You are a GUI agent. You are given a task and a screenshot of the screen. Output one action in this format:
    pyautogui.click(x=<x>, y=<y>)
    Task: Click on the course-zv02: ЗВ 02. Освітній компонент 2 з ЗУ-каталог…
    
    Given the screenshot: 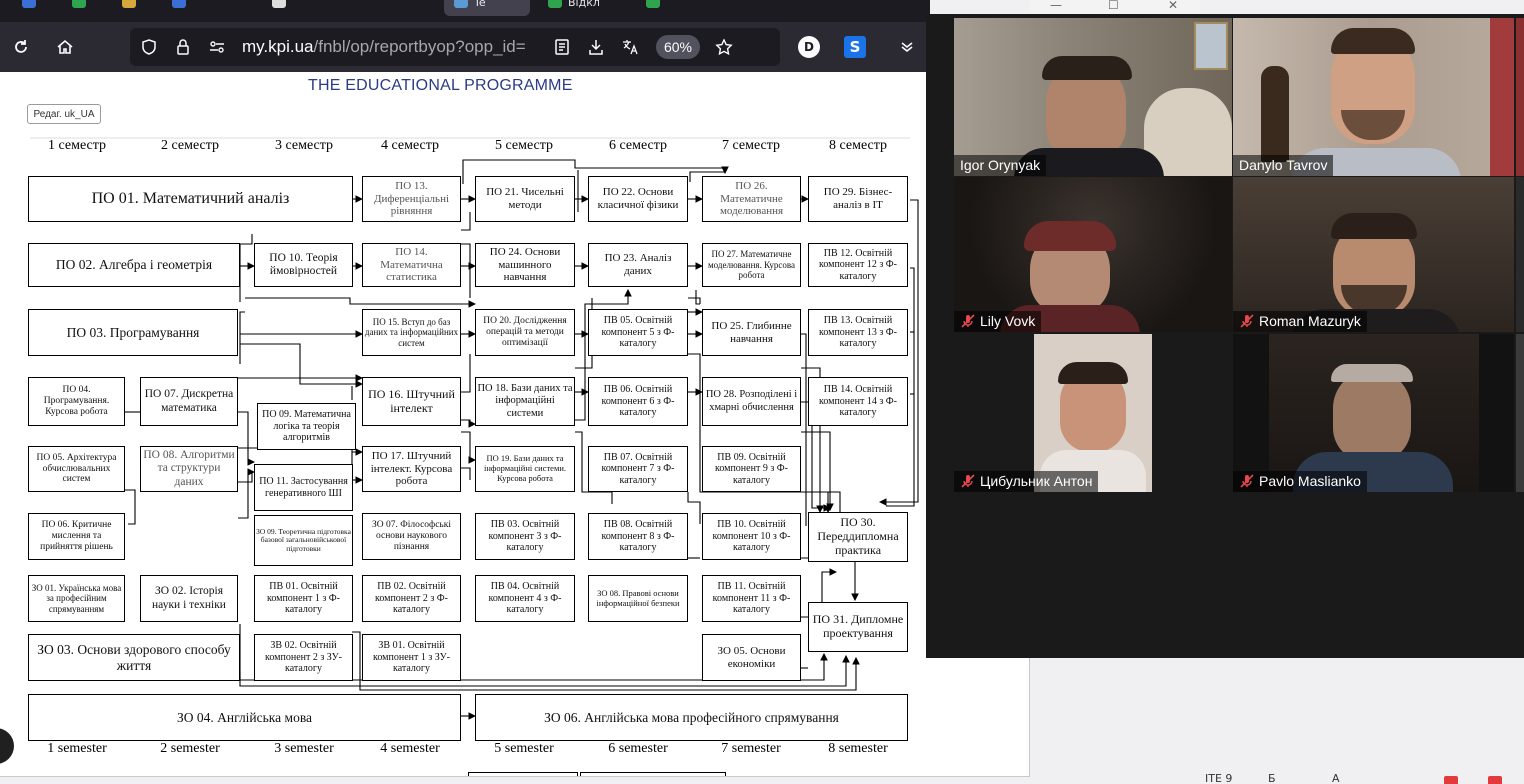 What is the action you would take?
    pyautogui.click(x=303, y=657)
    